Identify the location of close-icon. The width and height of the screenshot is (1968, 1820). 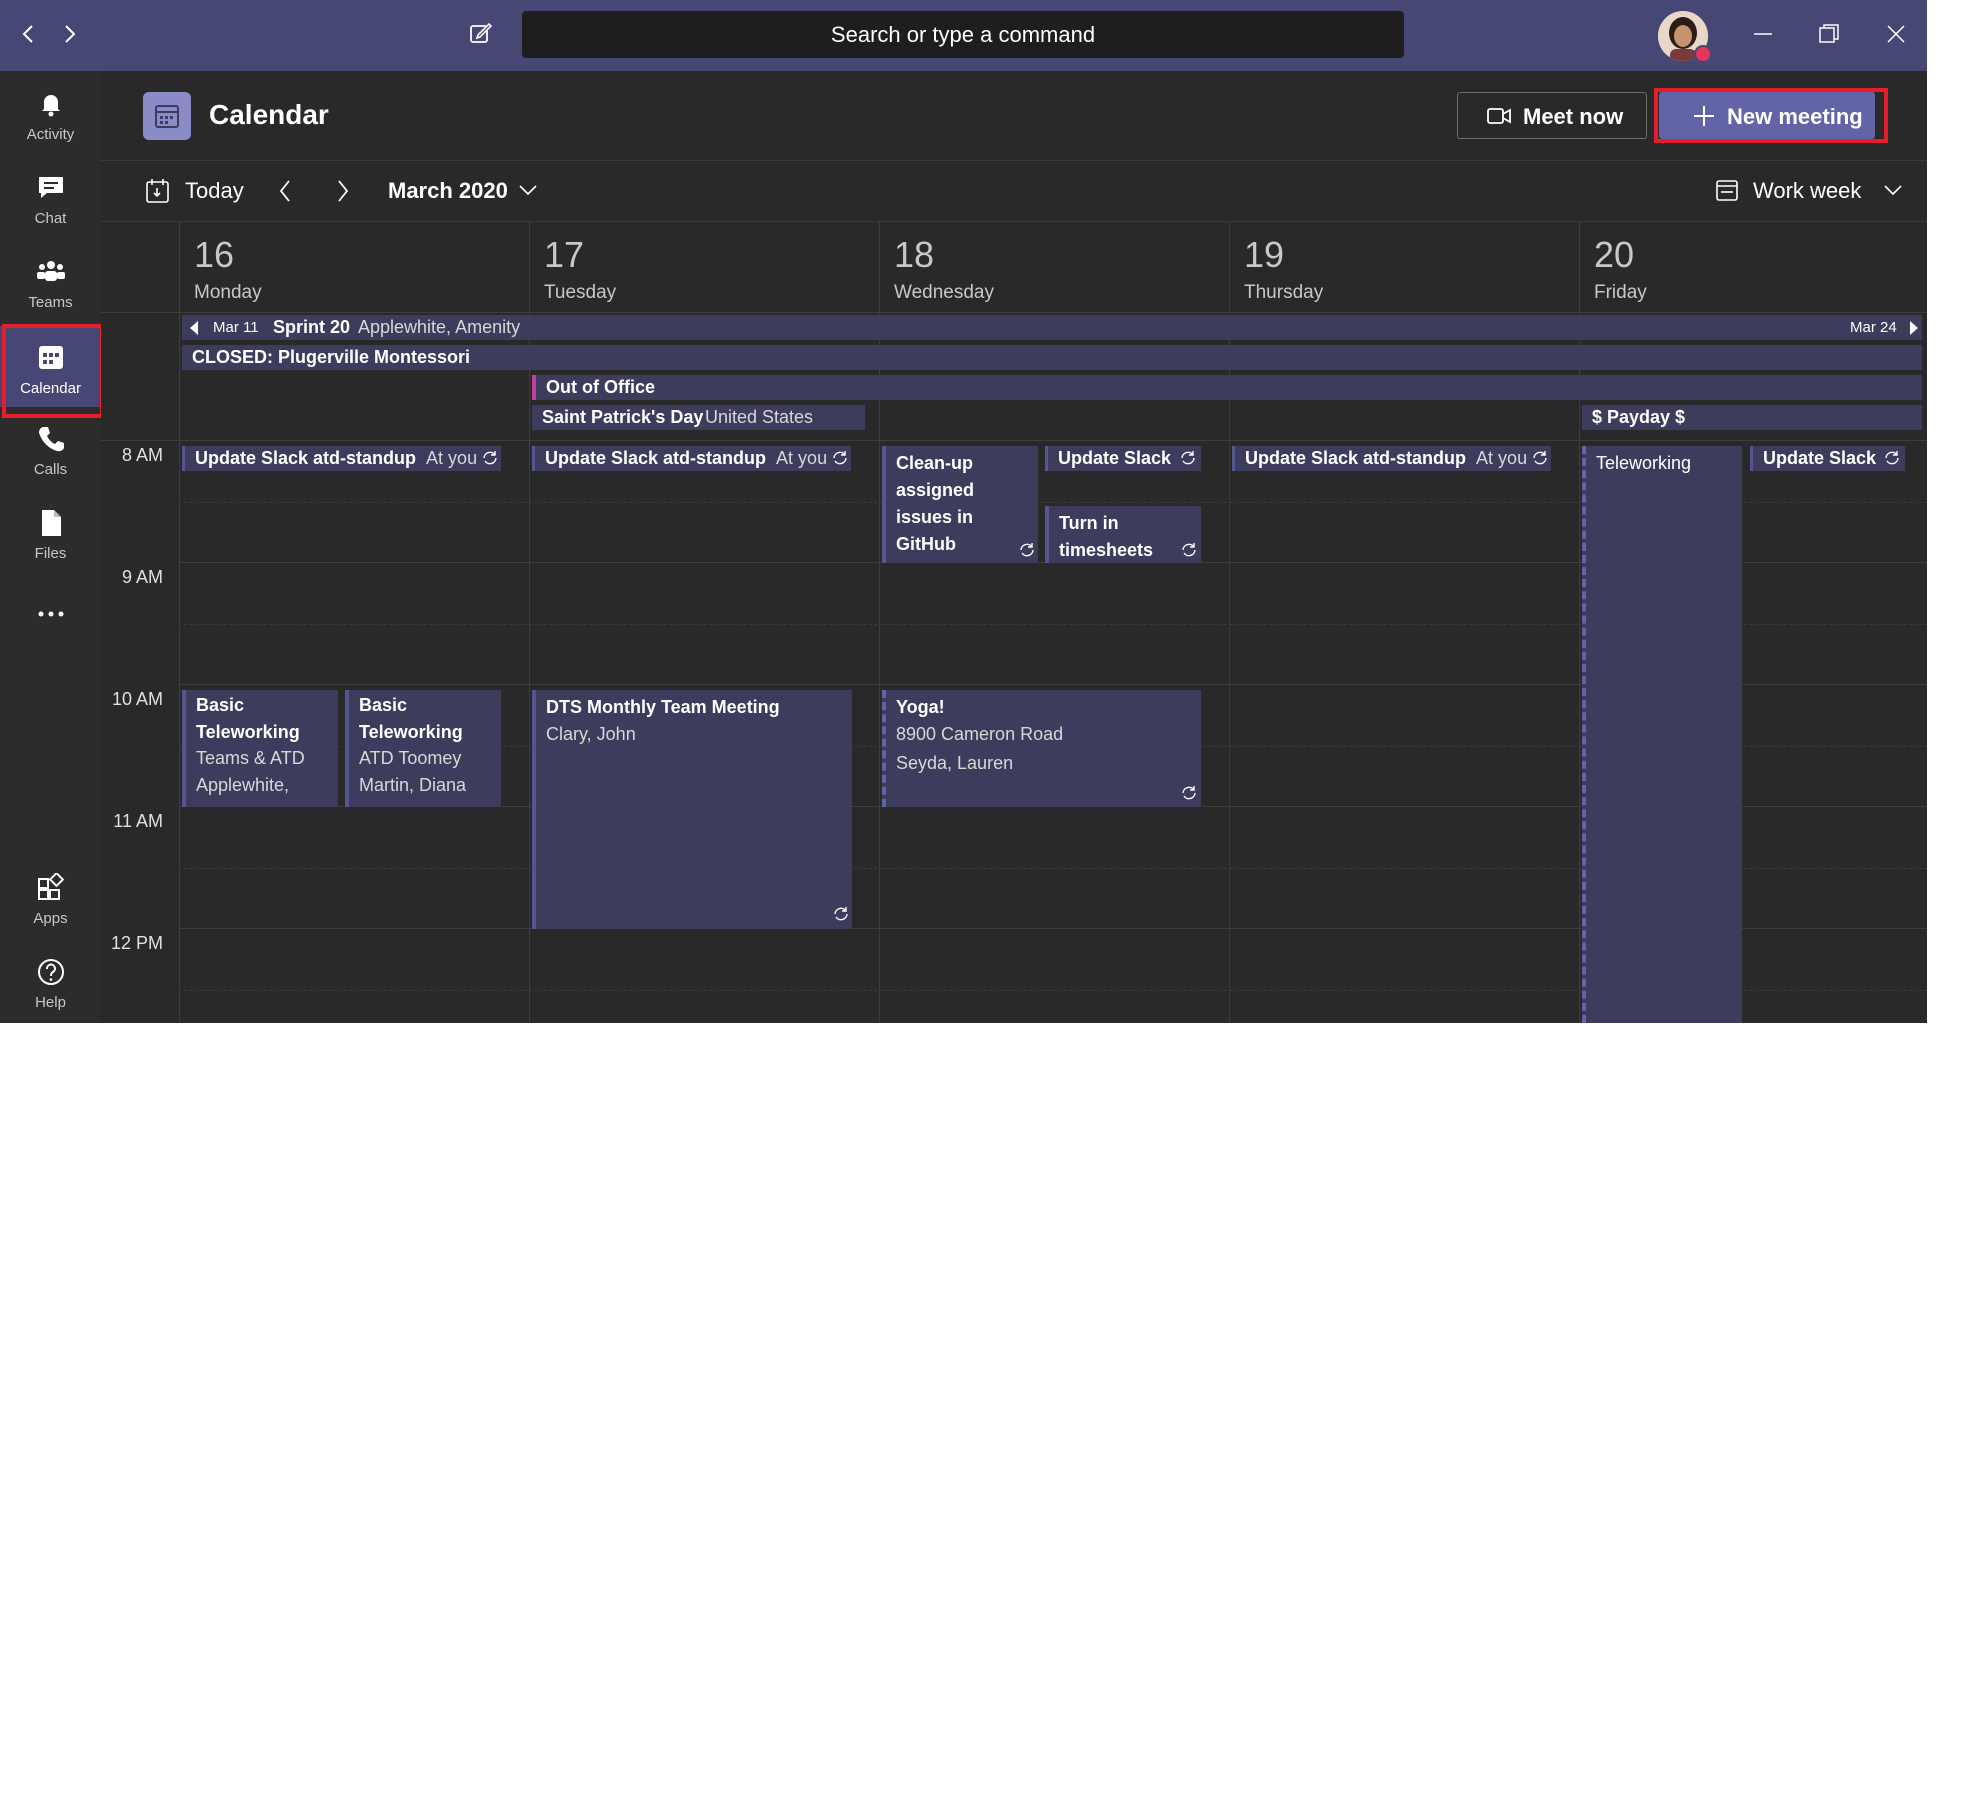
(1896, 34).